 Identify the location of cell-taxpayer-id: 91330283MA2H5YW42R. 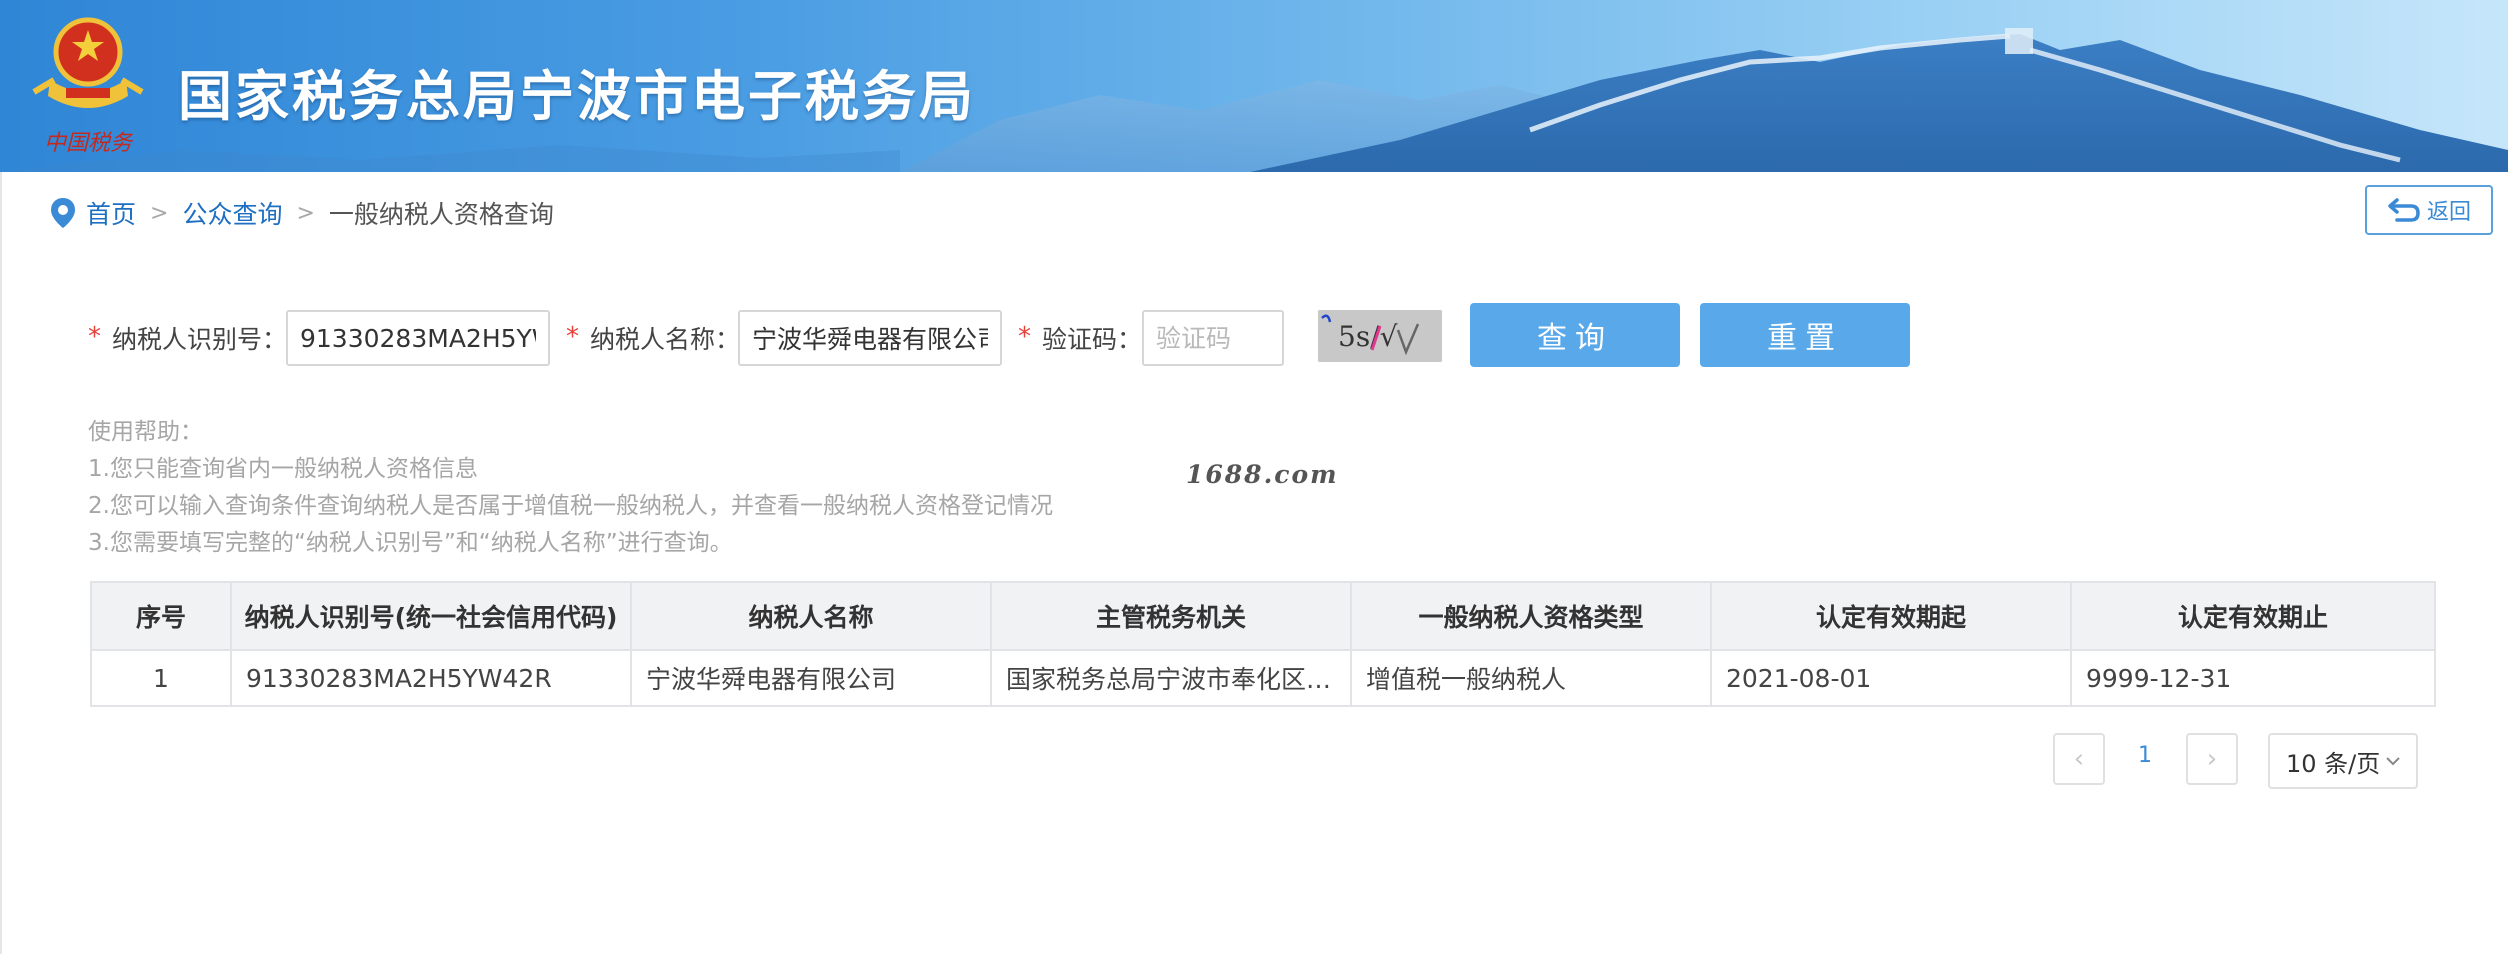
(431, 678).